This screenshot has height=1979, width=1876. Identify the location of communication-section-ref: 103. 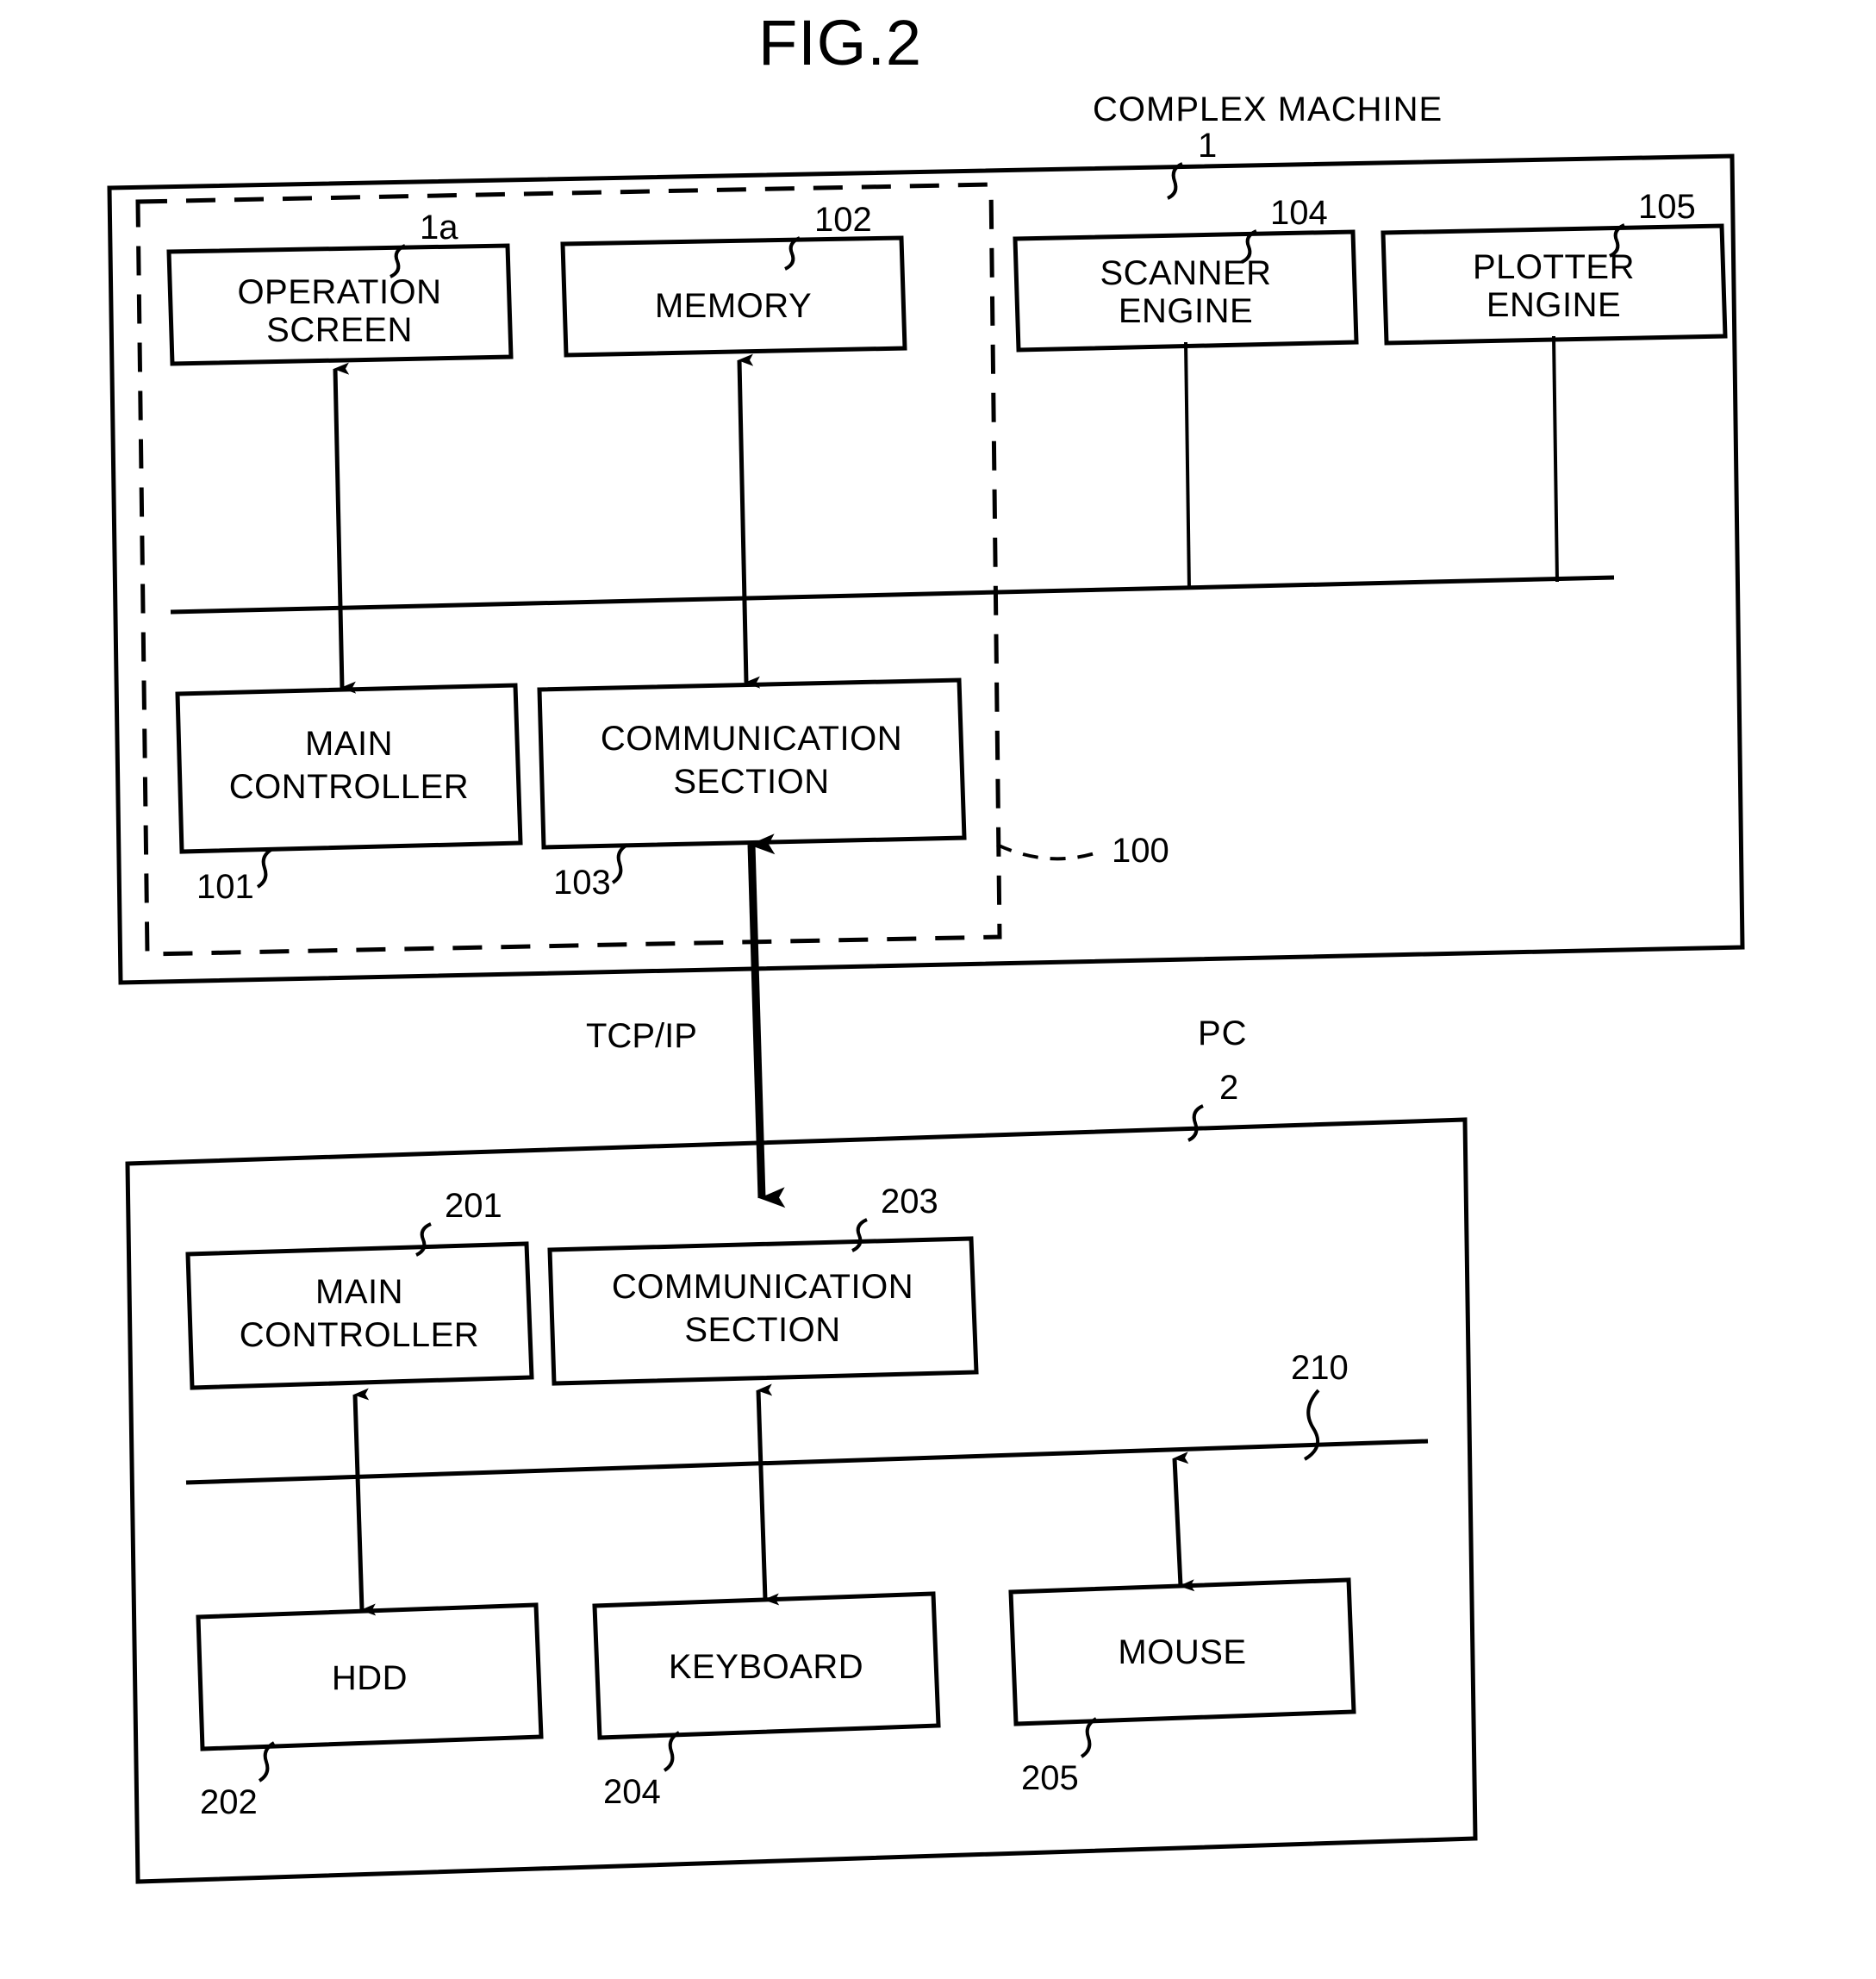
(582, 883).